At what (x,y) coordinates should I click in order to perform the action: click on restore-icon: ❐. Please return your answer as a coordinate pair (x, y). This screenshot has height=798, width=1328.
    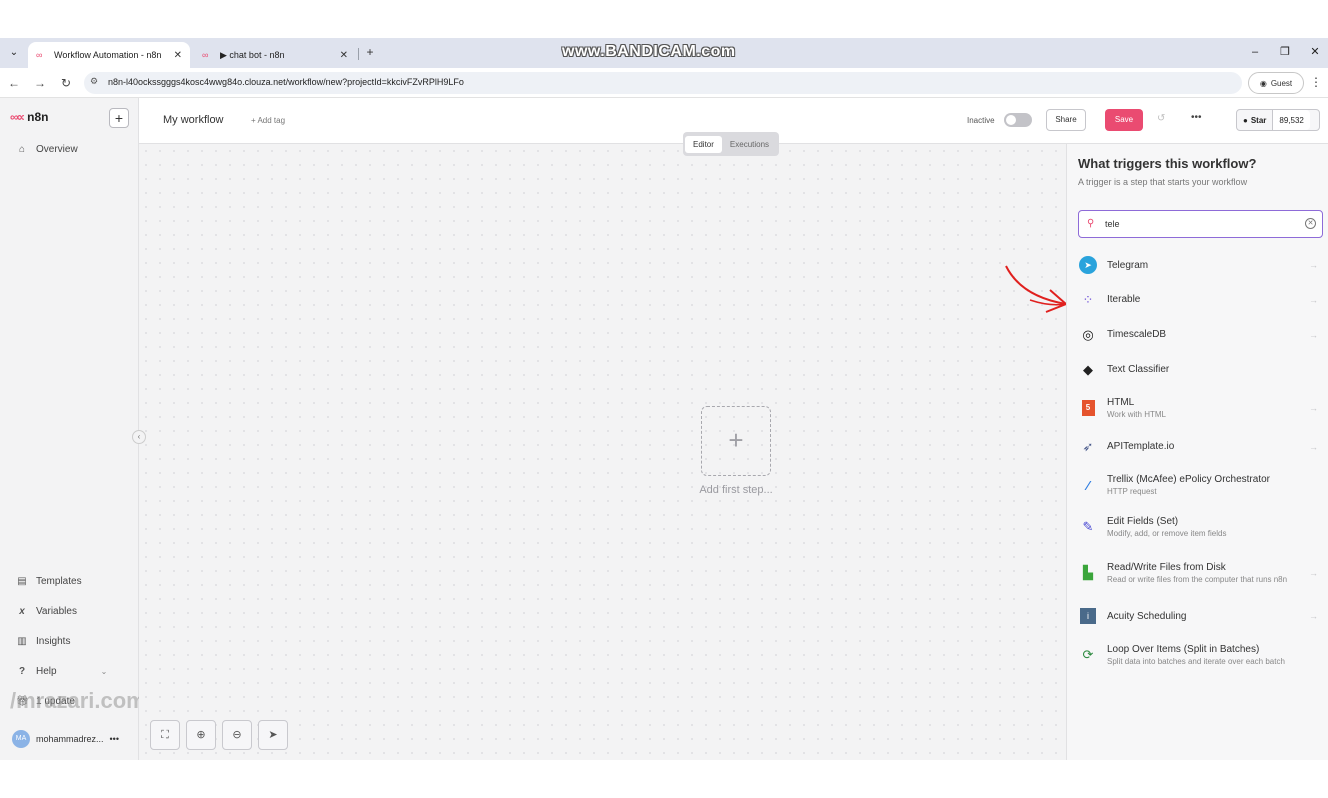
    Looking at the image, I should click on (1285, 52).